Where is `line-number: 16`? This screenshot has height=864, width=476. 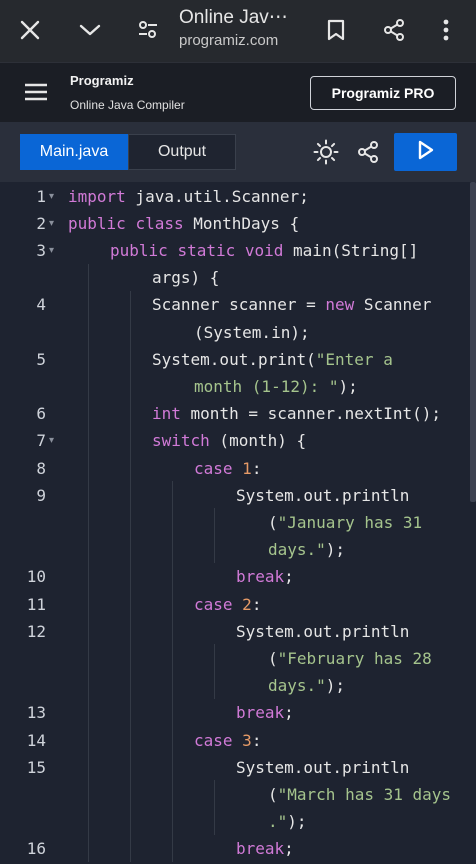 line-number: 16 is located at coordinates (36, 849).